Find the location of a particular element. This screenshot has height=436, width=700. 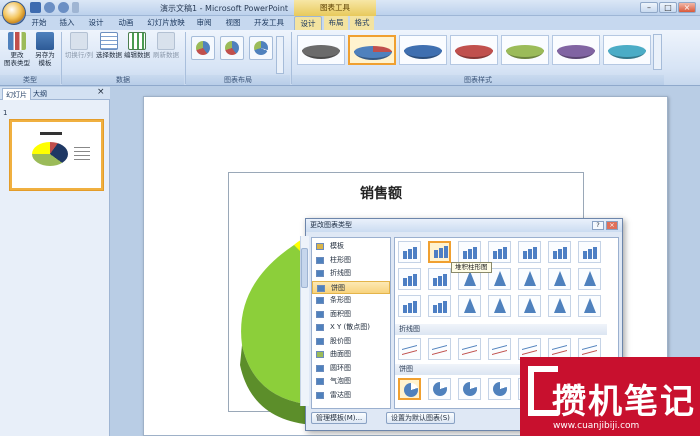

tab-developer: 开发工具 is located at coordinates (269, 23).